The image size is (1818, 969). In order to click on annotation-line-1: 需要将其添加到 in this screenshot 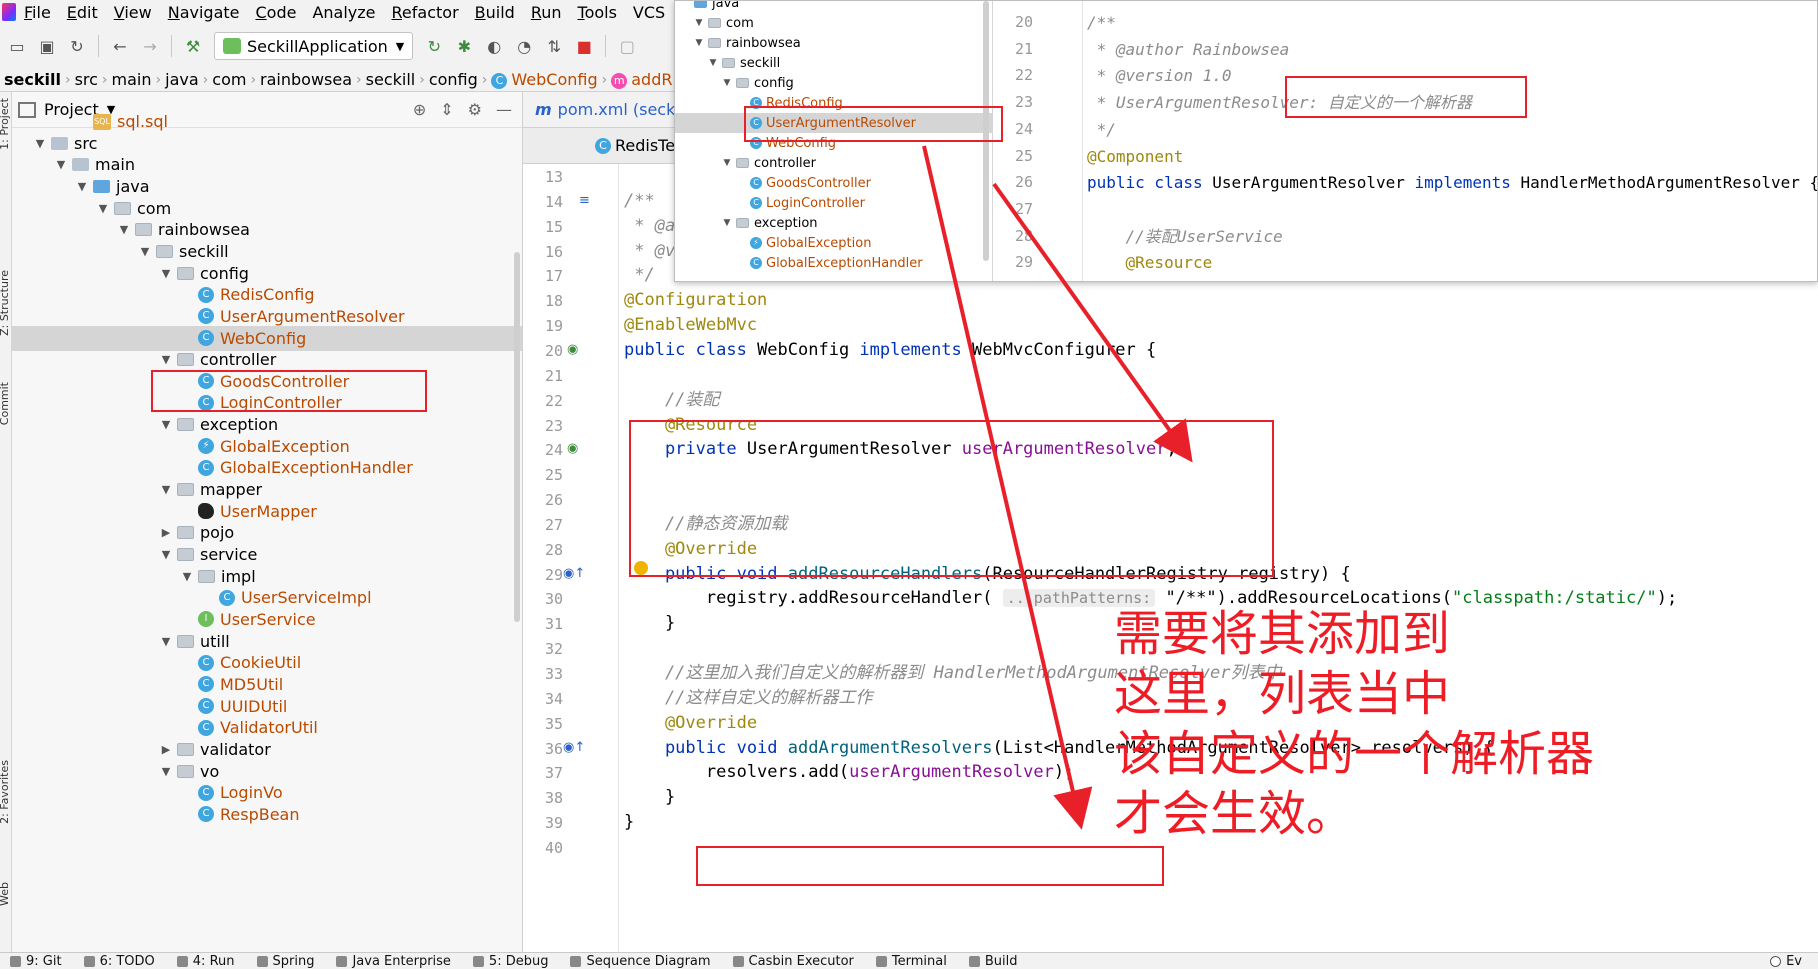, I will do `click(1282, 634)`.